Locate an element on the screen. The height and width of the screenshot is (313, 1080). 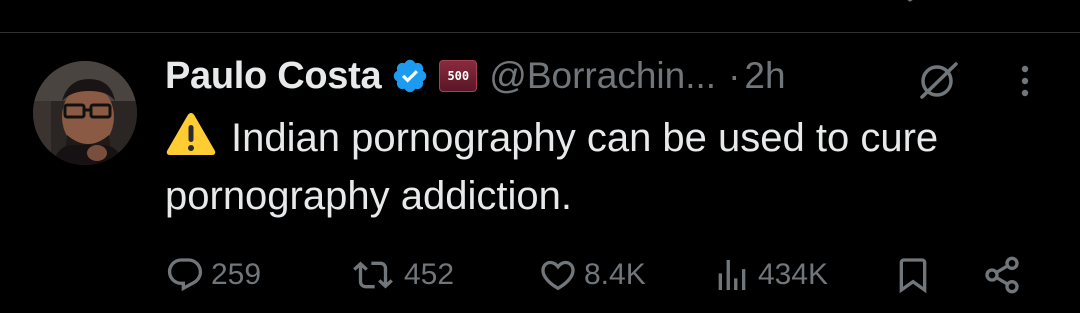
reply-button: 259 is located at coordinates (213, 275).